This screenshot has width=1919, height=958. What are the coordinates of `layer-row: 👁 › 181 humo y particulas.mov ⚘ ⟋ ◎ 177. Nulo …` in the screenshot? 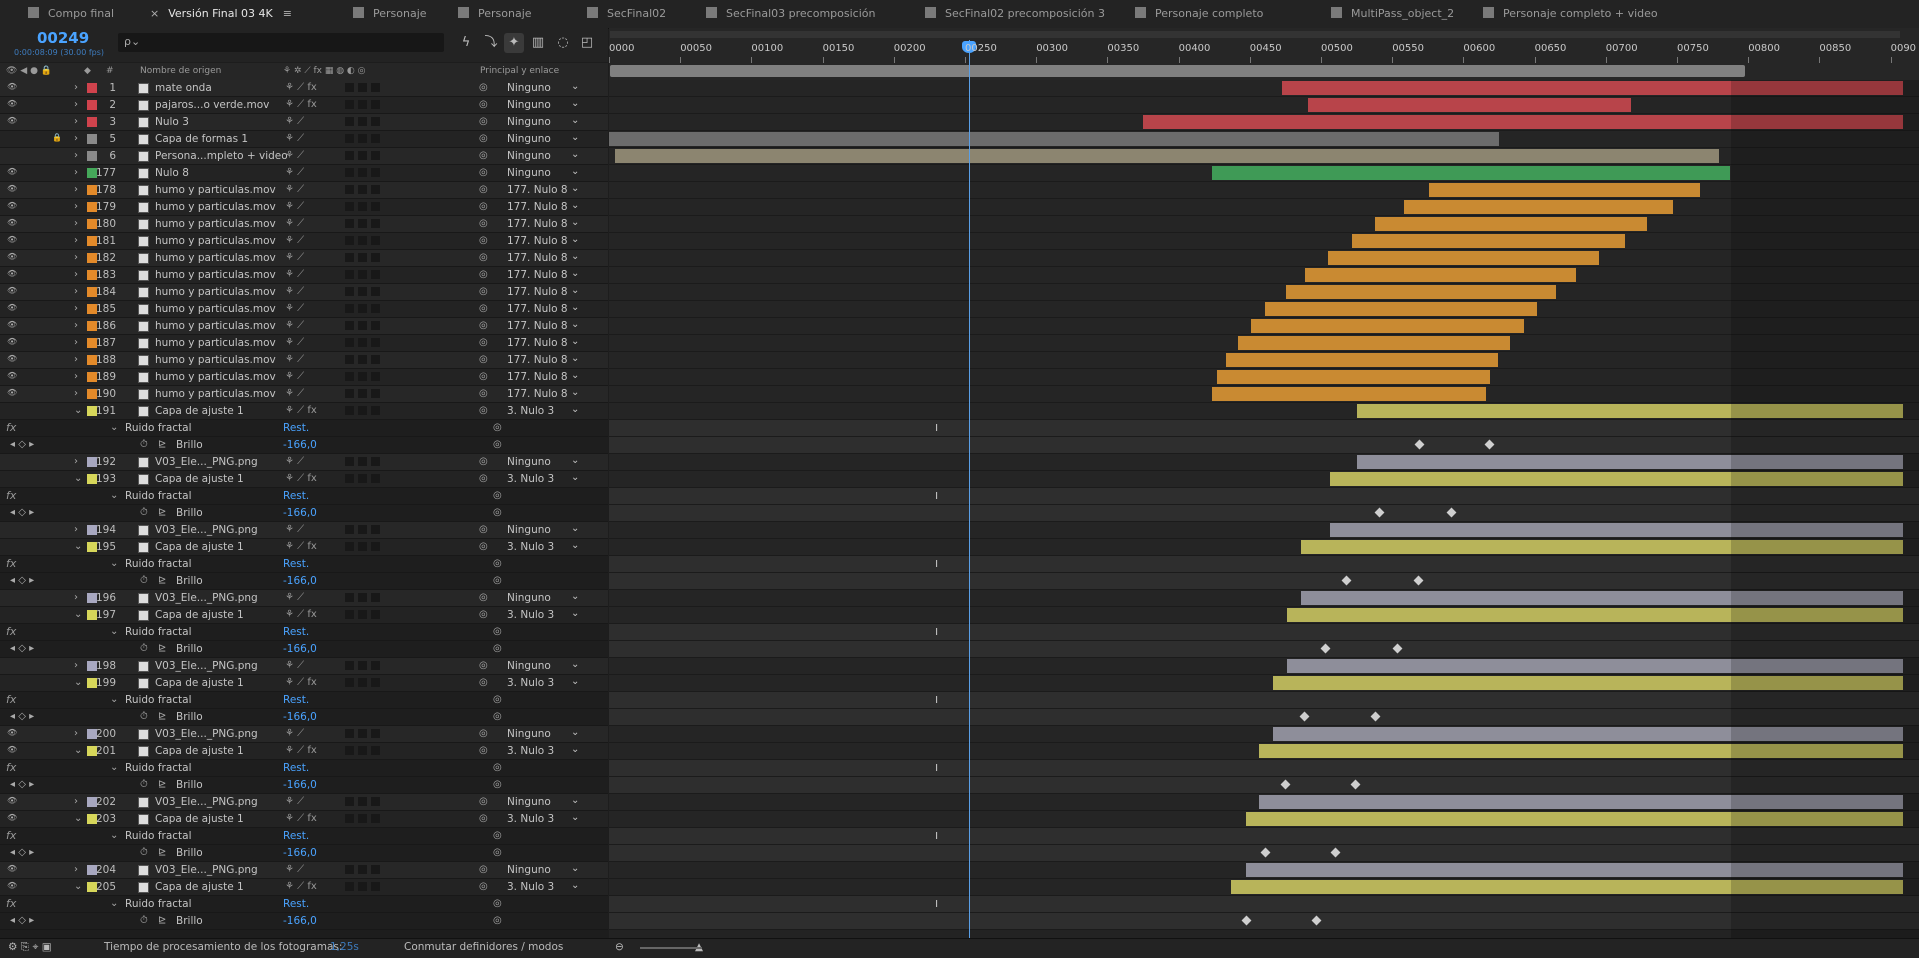 It's located at (304, 241).